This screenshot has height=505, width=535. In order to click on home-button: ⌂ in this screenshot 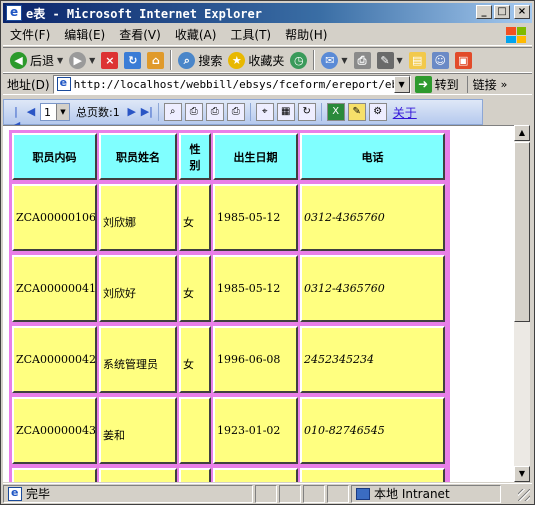, I will do `click(155, 60)`.